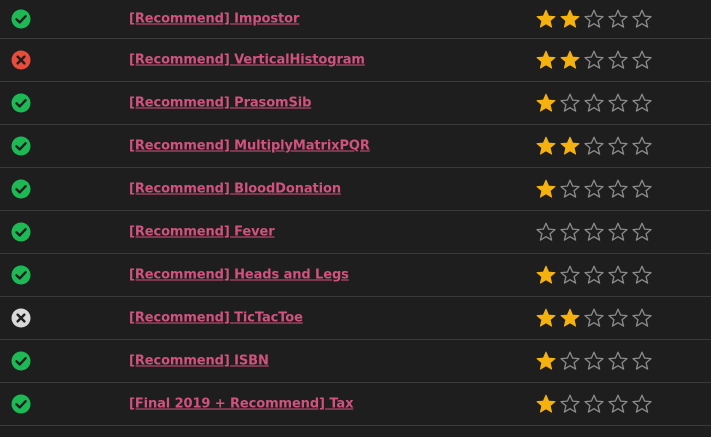  I want to click on table-row: [Final 2019 + Recommend] Tax, so click(355, 404).